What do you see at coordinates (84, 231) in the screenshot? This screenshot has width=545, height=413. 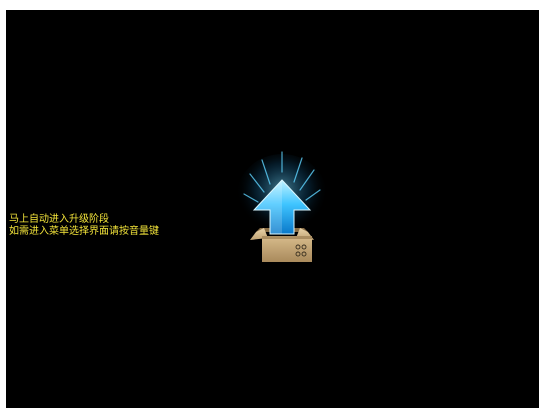 I see `volume-key-hint-text: 如需进入菜单选择界面请按音量键` at bounding box center [84, 231].